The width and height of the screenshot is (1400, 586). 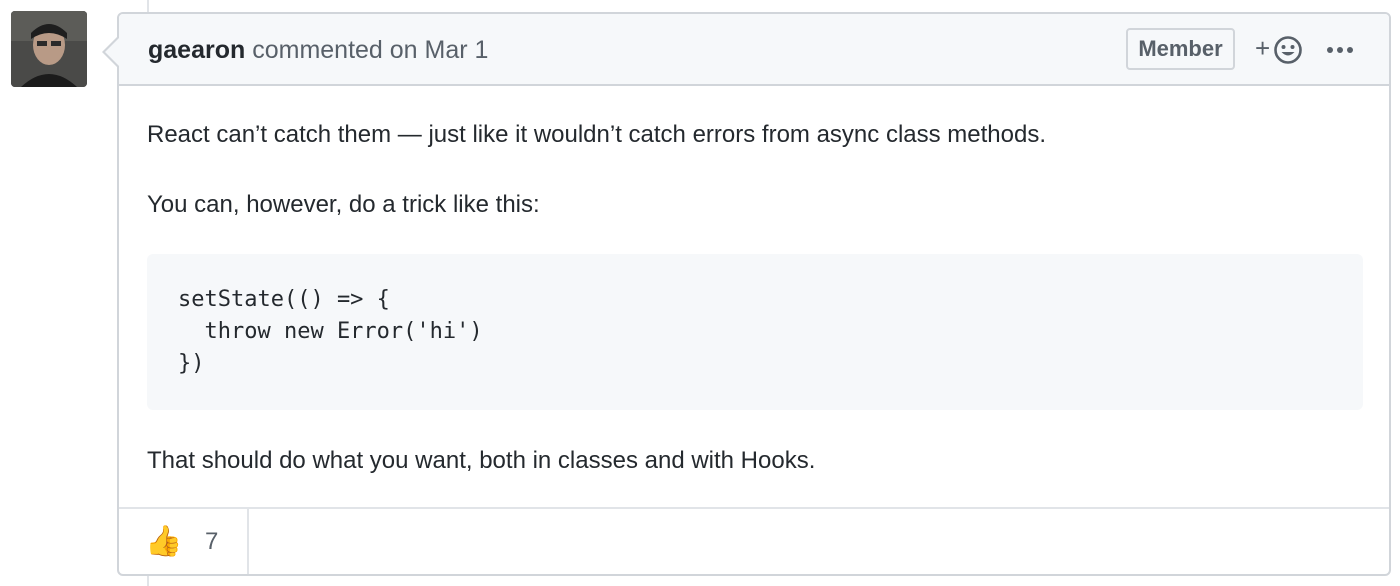 I want to click on comment-header-text: gaearon commented on Mar 1, so click(x=318, y=50).